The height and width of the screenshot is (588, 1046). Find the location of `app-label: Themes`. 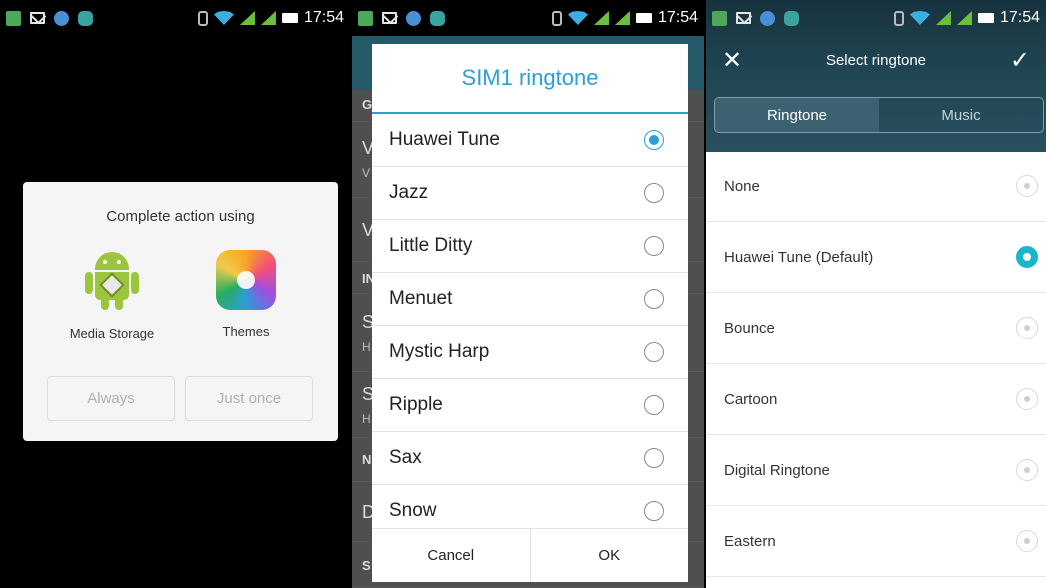

app-label: Themes is located at coordinates (246, 331).